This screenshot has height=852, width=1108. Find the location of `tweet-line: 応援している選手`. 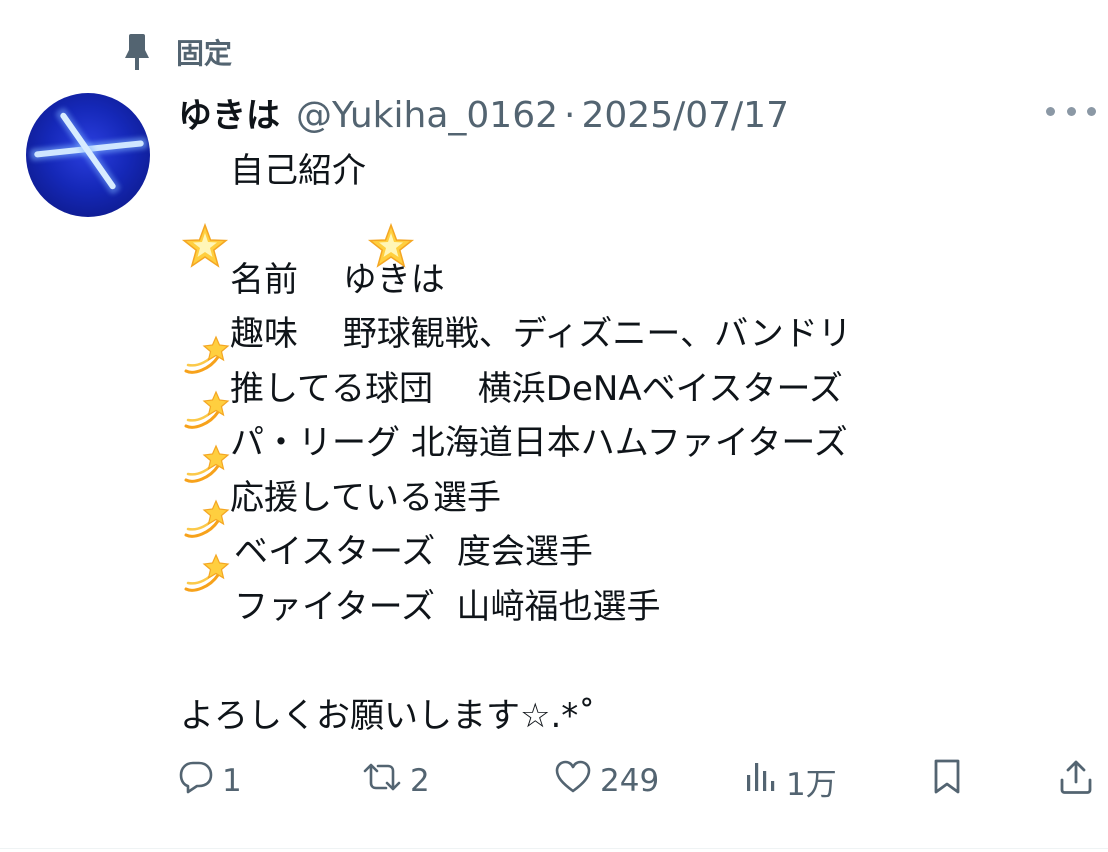

tweet-line: 応援している選手 is located at coordinates (630, 529).